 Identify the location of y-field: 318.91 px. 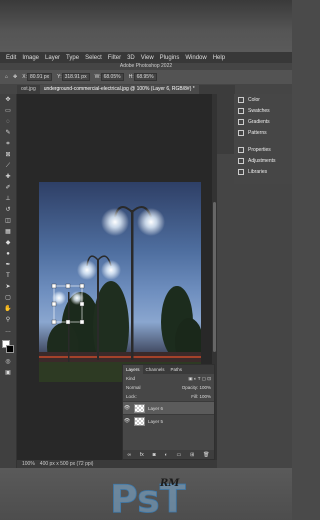
(75, 77).